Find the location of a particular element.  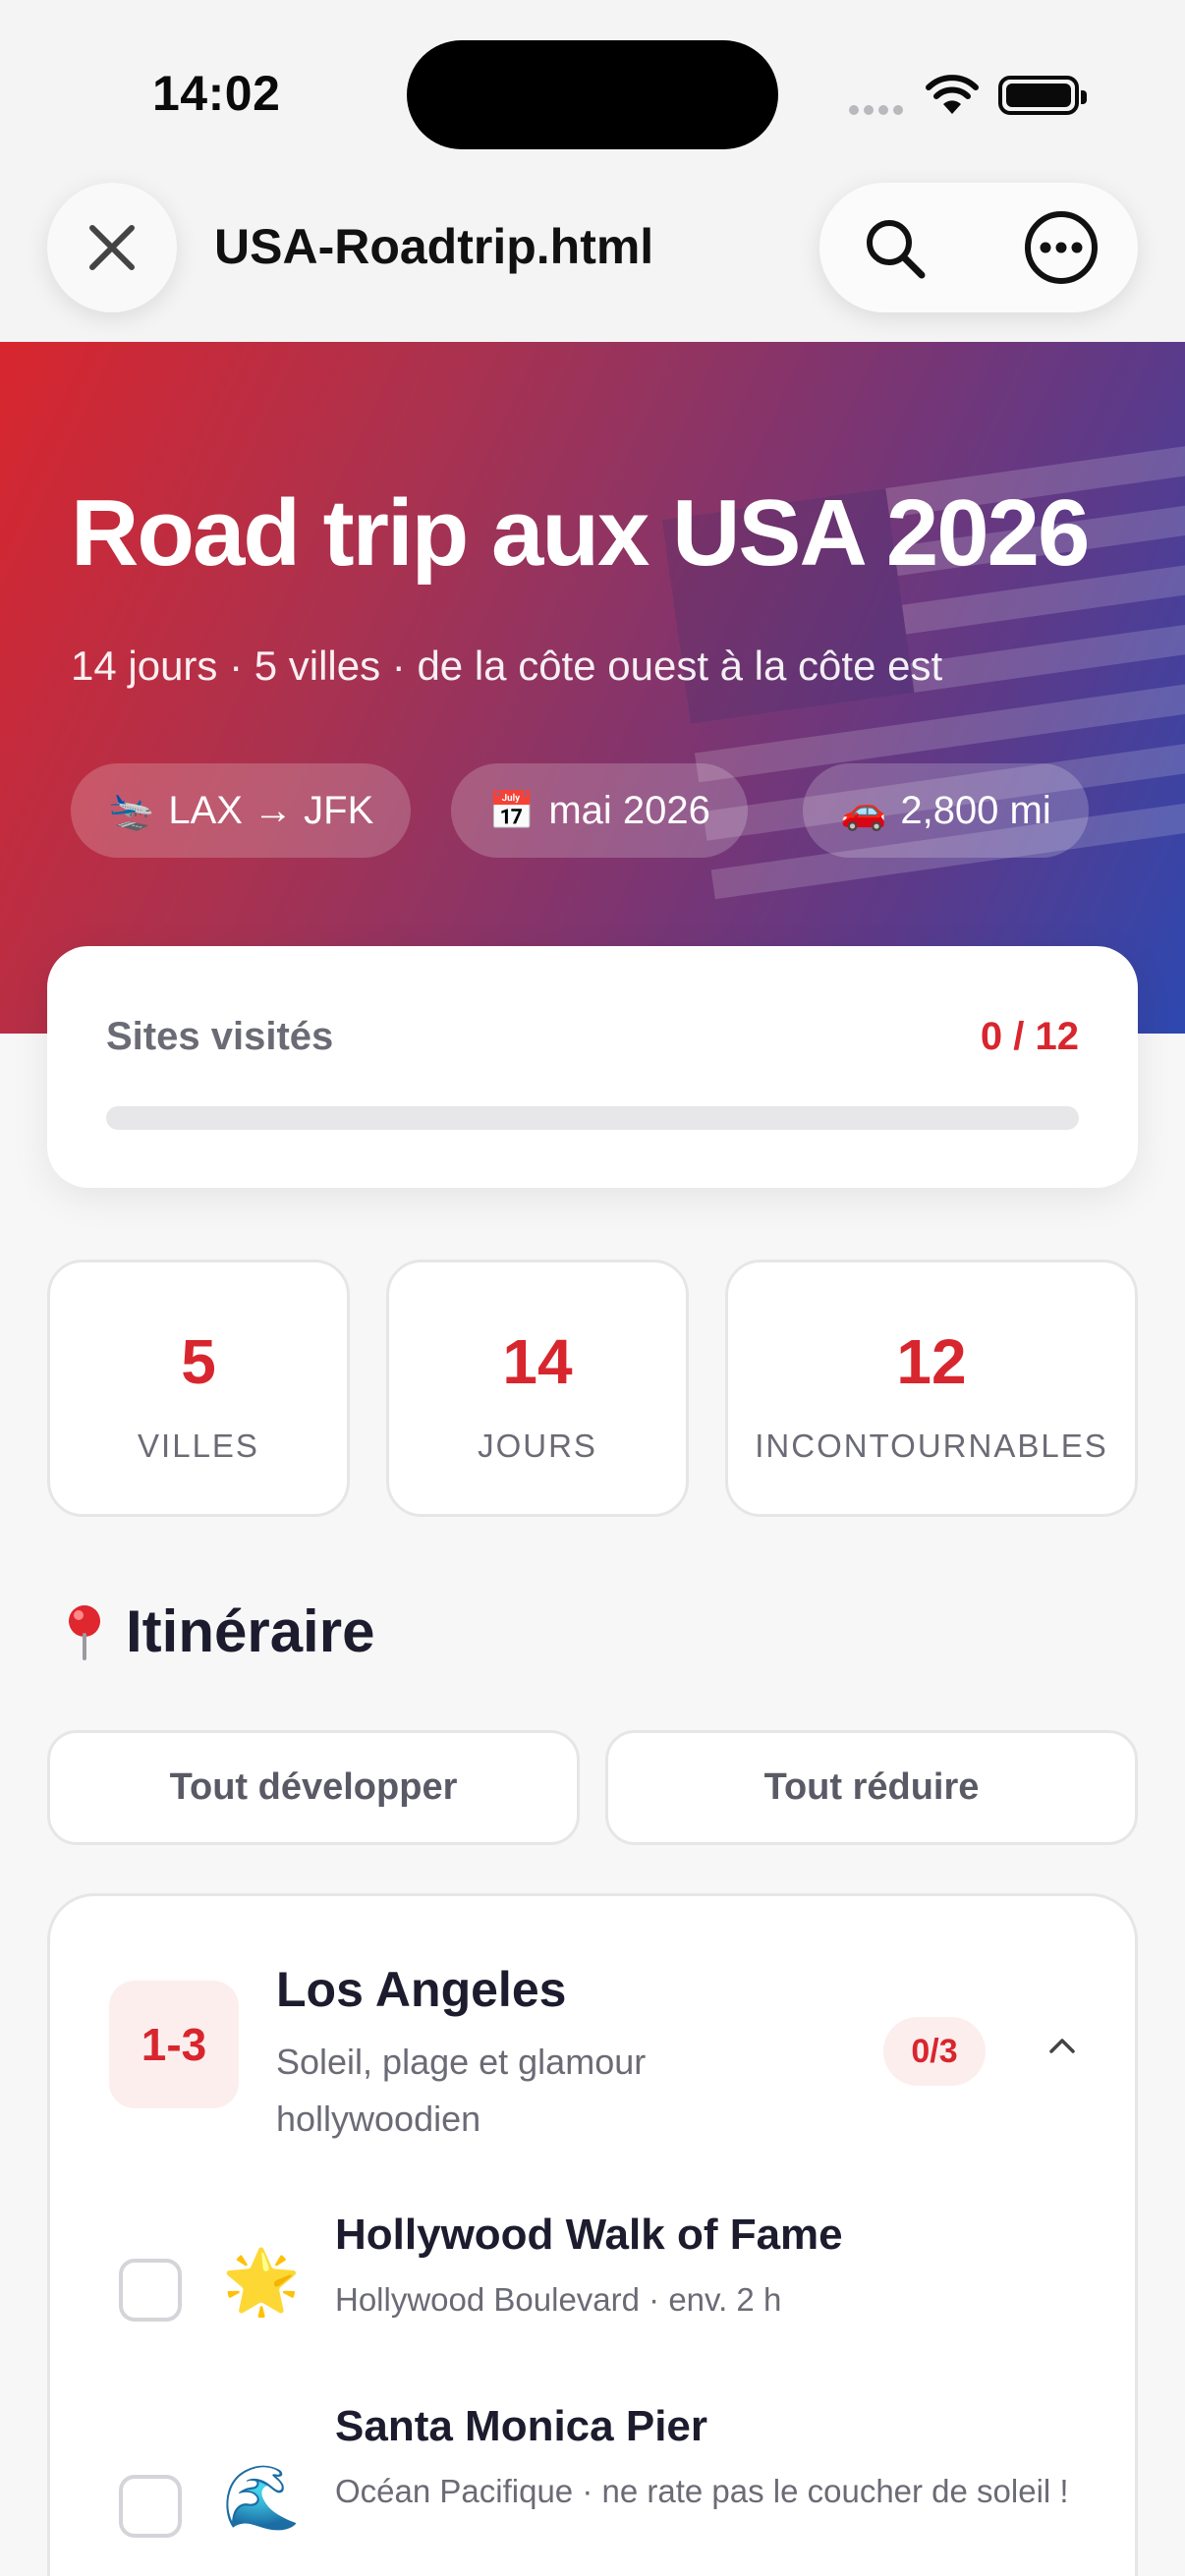

city-name: Los Angeles is located at coordinates (421, 1989).